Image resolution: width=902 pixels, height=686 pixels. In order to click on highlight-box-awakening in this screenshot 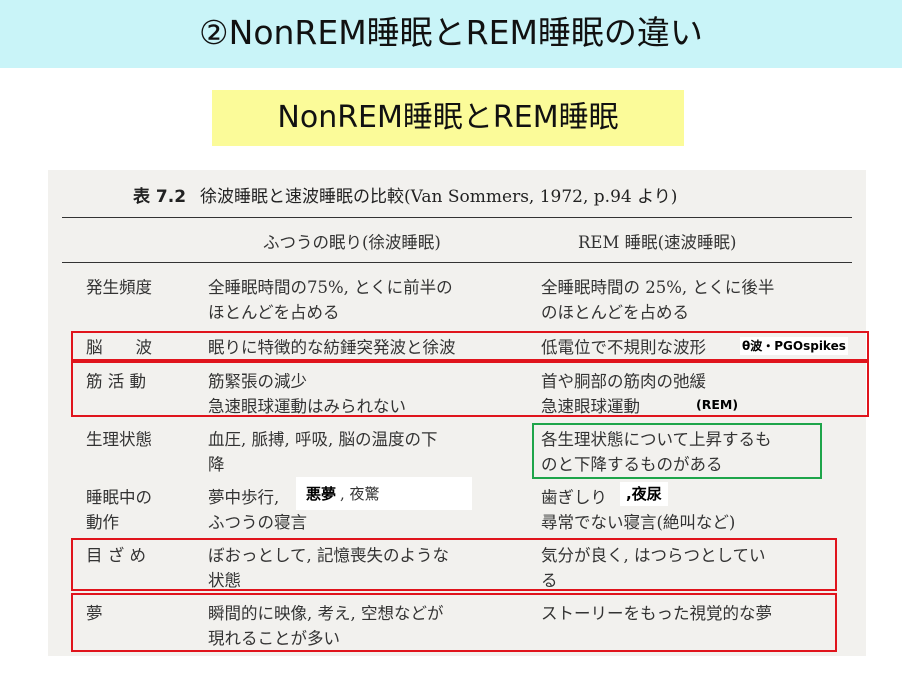, I will do `click(454, 564)`.